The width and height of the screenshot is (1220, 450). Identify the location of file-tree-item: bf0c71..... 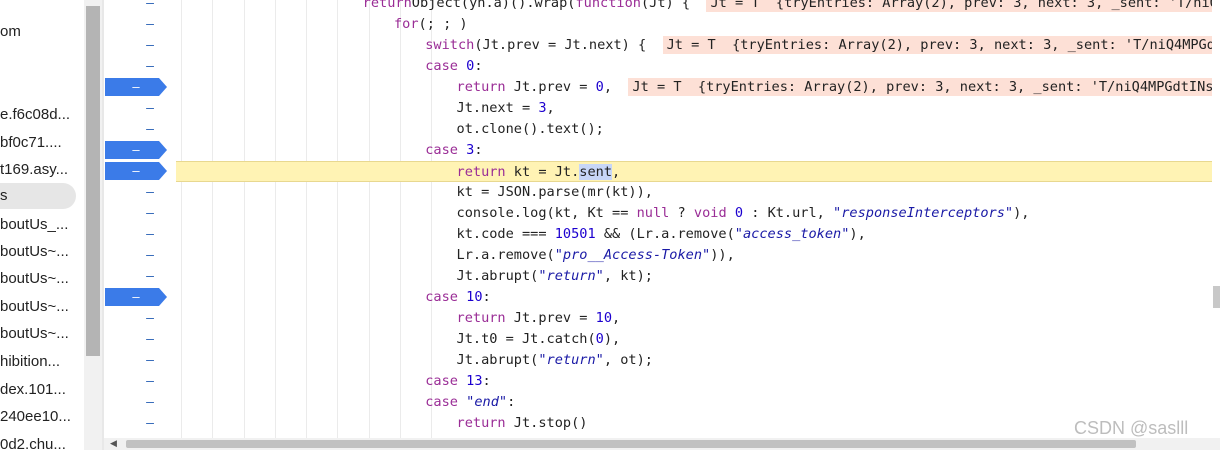
(31, 143).